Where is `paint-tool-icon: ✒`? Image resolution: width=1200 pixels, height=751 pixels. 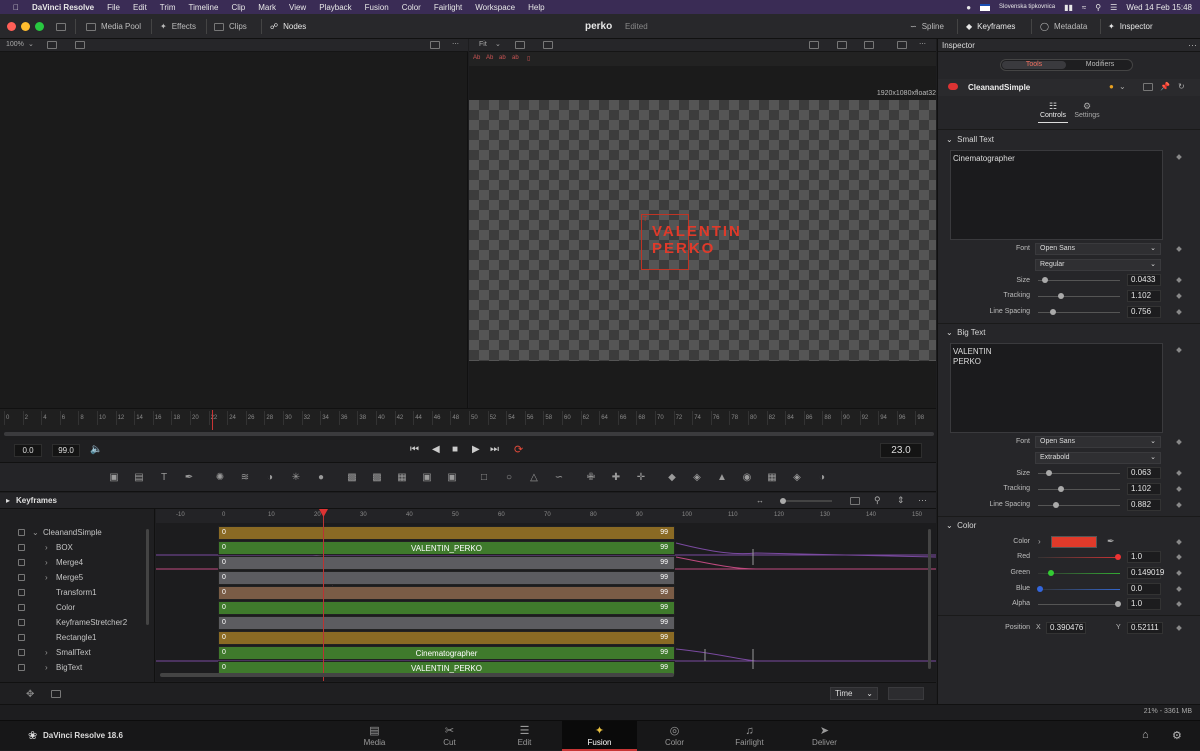
paint-tool-icon: ✒ is located at coordinates (189, 477).